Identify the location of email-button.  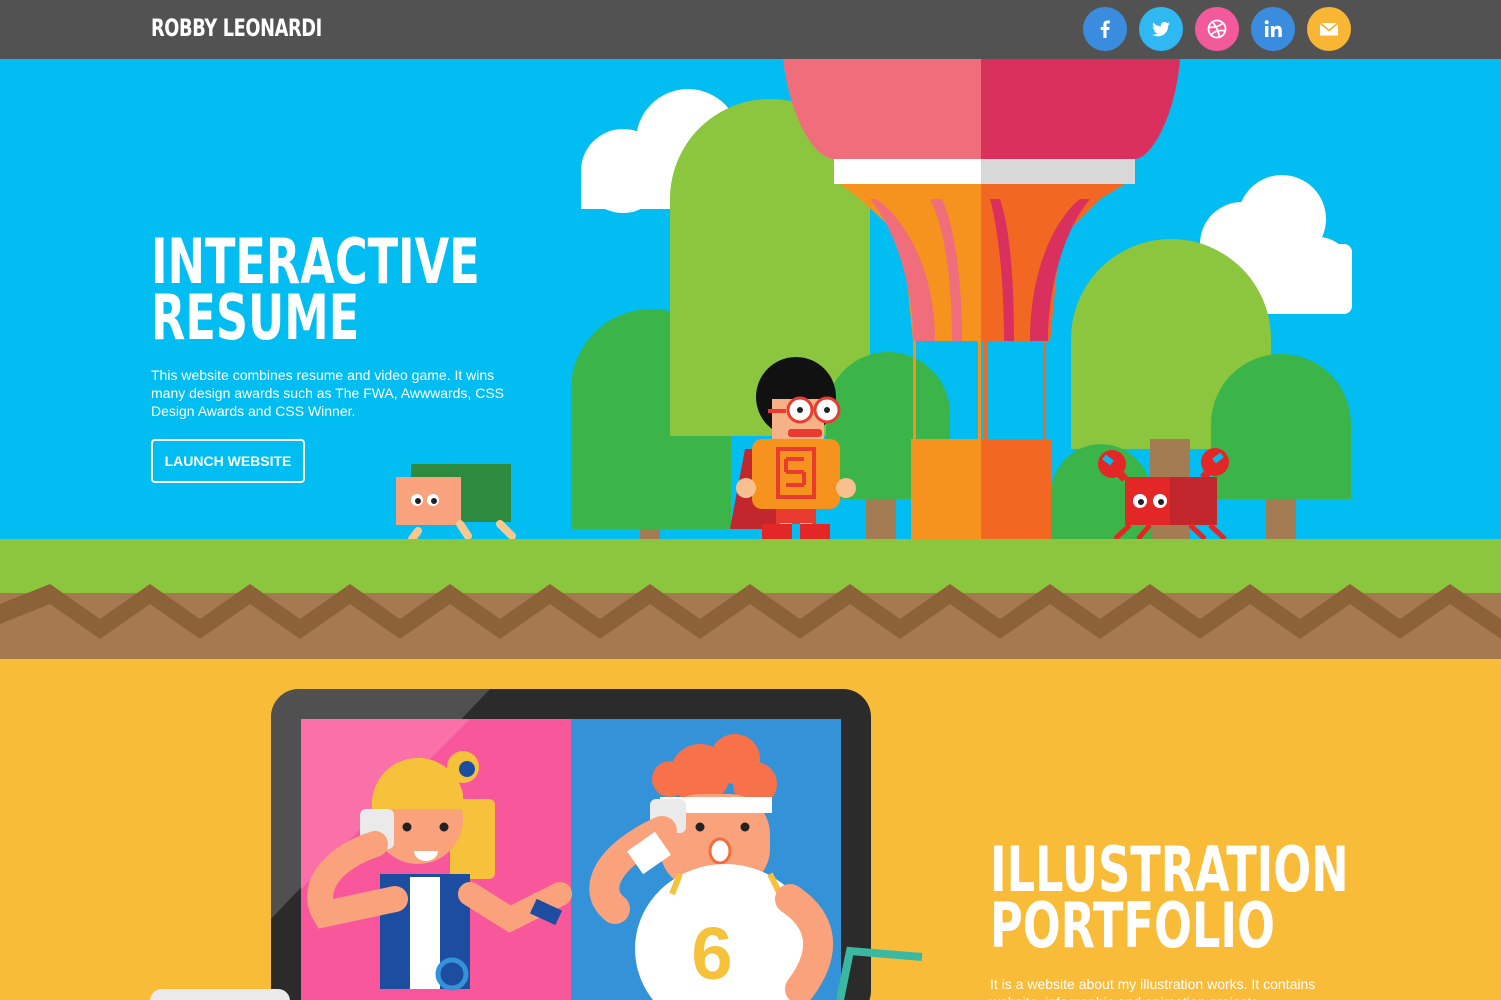
(1329, 29).